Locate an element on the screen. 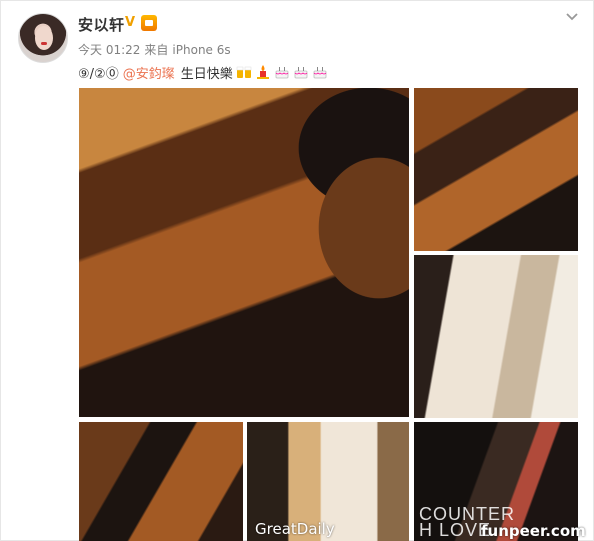 The image size is (594, 541). username-link: 安以轩 is located at coordinates (101, 24).